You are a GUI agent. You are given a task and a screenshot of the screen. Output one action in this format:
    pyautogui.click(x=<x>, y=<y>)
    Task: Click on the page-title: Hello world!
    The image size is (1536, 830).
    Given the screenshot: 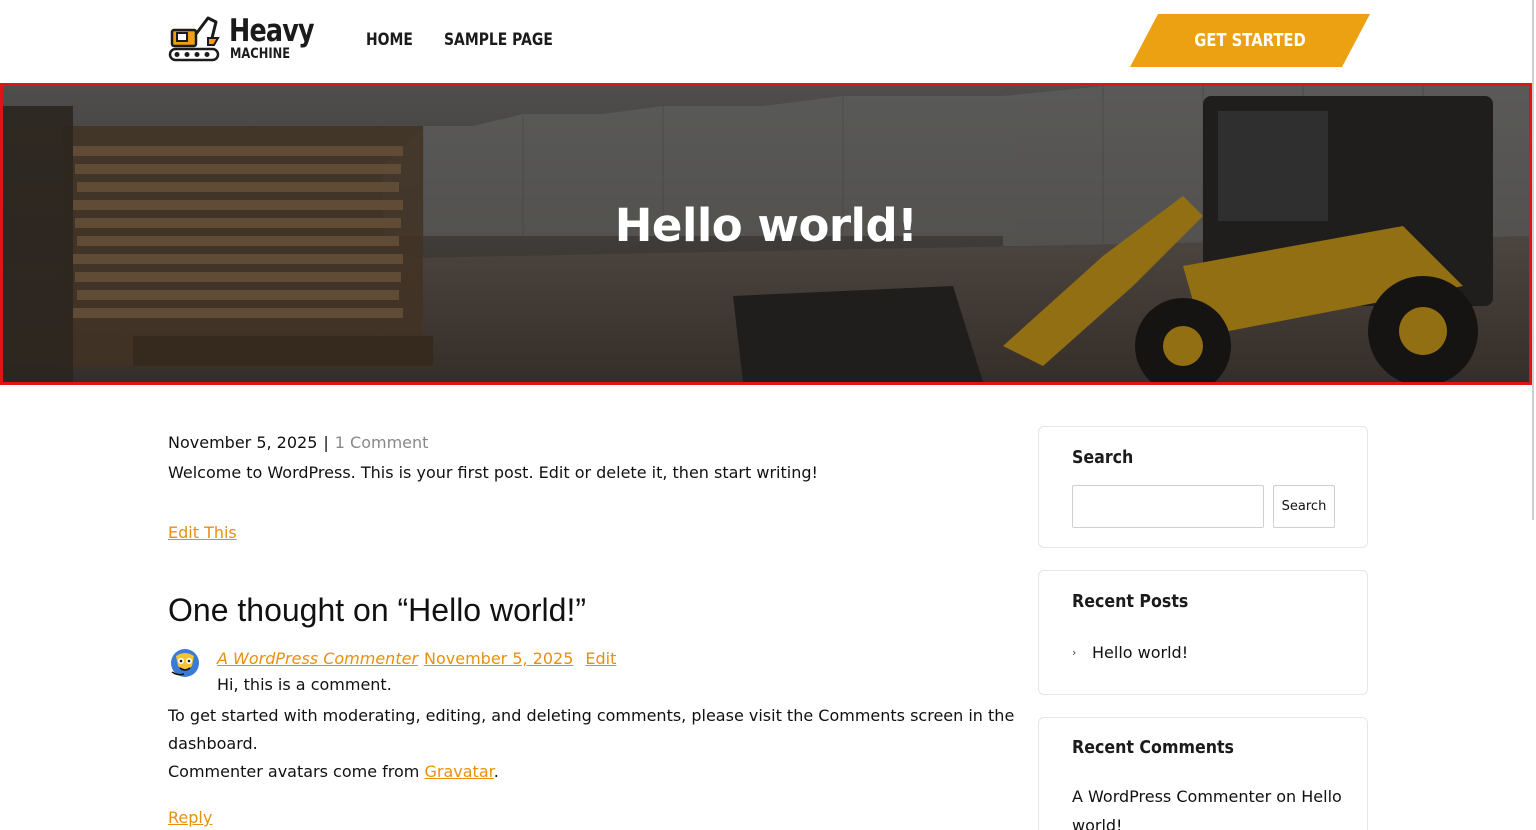 What is the action you would take?
    pyautogui.click(x=766, y=225)
    